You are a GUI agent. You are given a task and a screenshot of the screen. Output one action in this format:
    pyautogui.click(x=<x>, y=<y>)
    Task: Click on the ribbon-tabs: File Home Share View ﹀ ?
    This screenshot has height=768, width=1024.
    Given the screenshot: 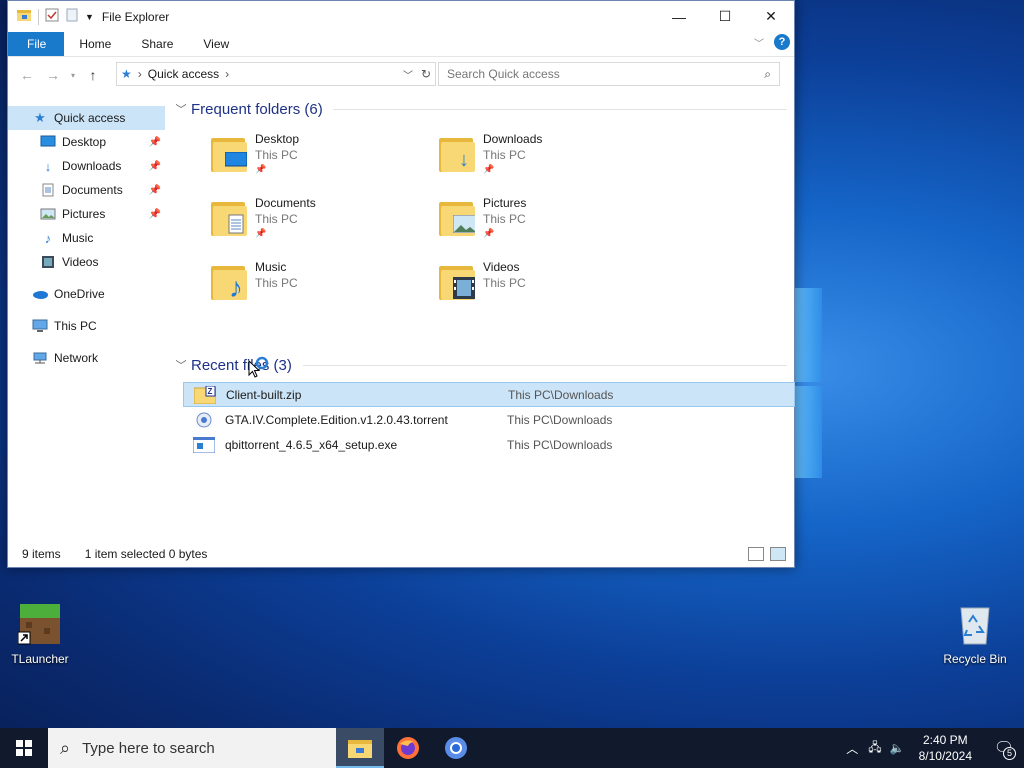 What is the action you would take?
    pyautogui.click(x=401, y=44)
    